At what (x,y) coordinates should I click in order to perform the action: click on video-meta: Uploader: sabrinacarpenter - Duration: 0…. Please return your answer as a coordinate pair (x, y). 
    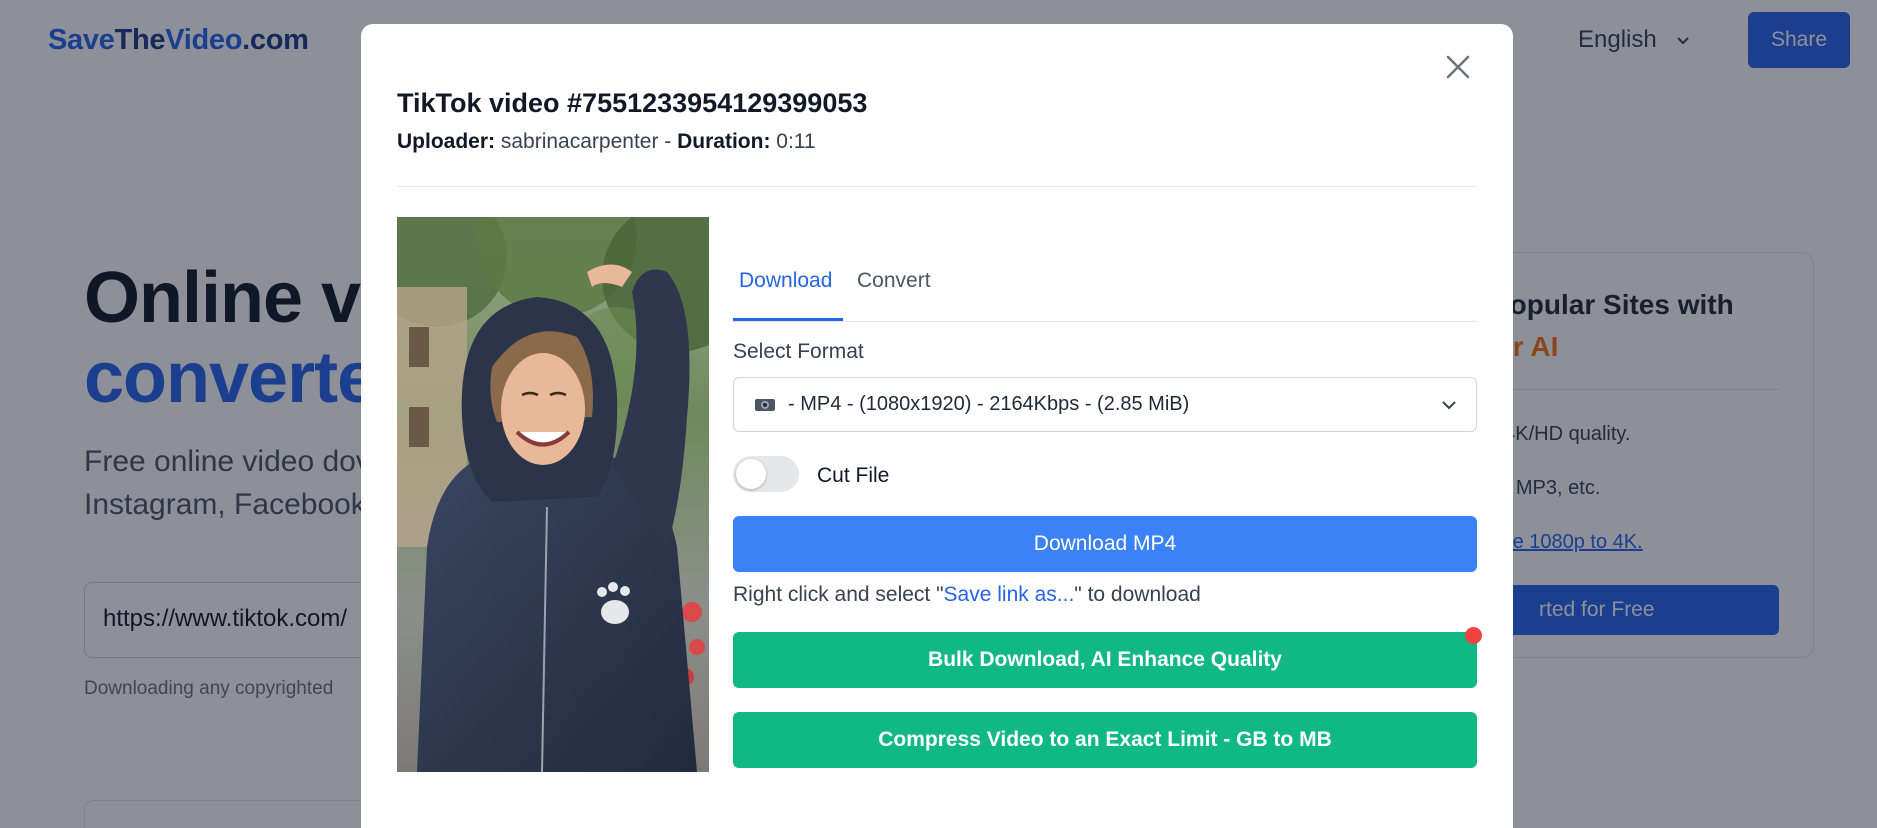
    Looking at the image, I should click on (606, 142).